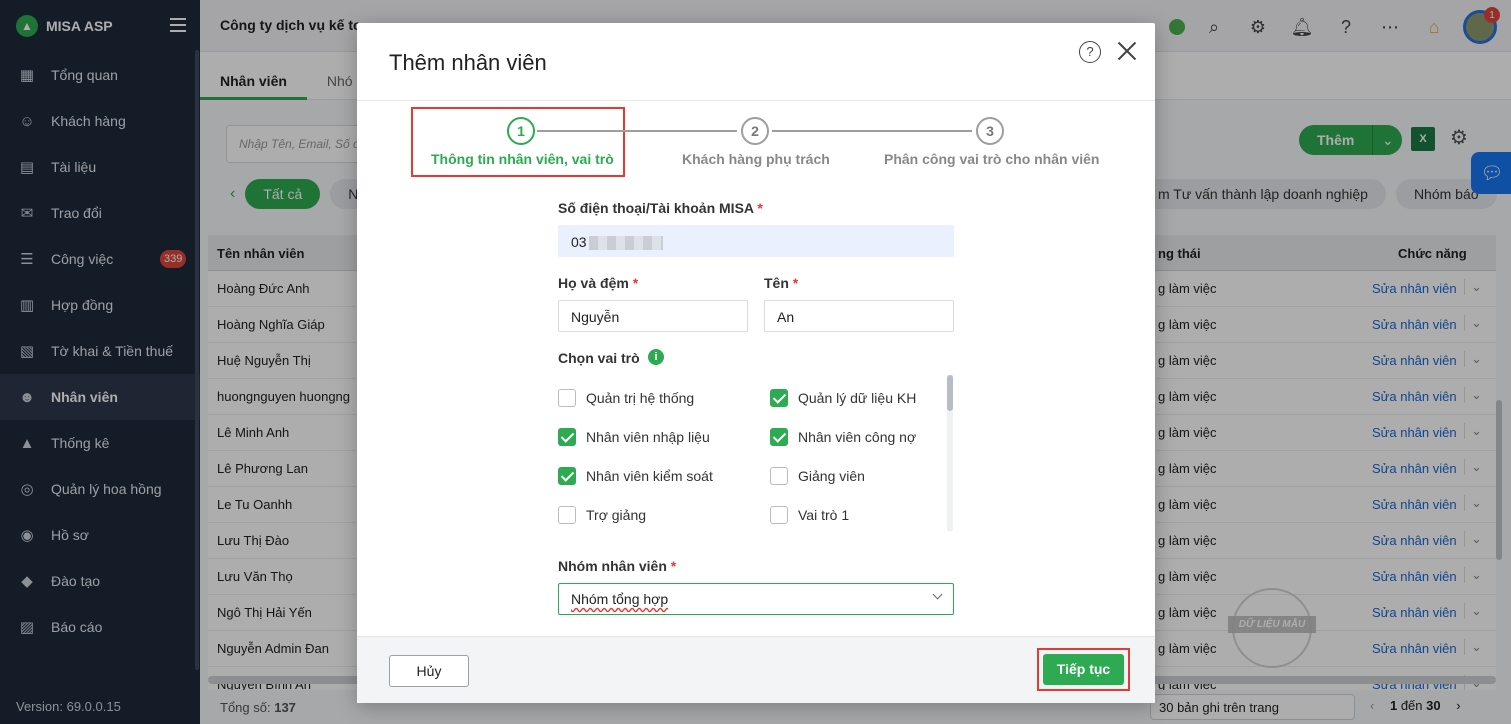 This screenshot has height=724, width=1511. Describe the element at coordinates (824, 515) in the screenshot. I see `role-label: Vai trò 1` at that location.